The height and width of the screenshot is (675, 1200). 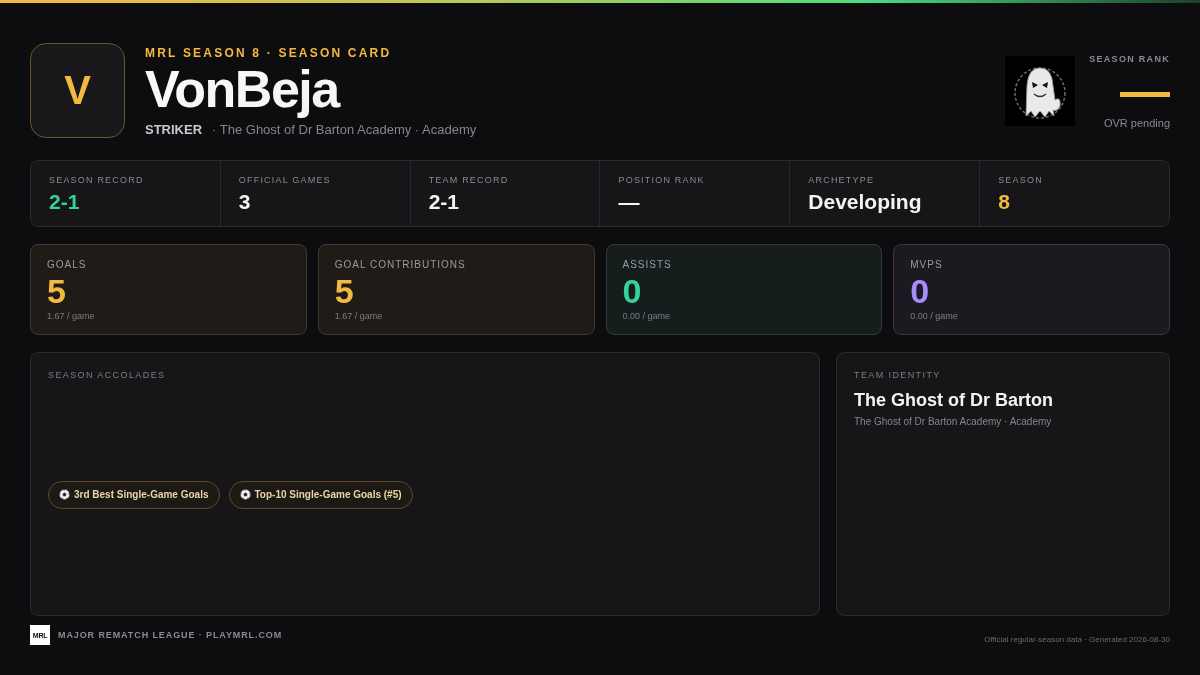 What do you see at coordinates (67, 265) in the screenshot?
I see `stat-label: GOALS` at bounding box center [67, 265].